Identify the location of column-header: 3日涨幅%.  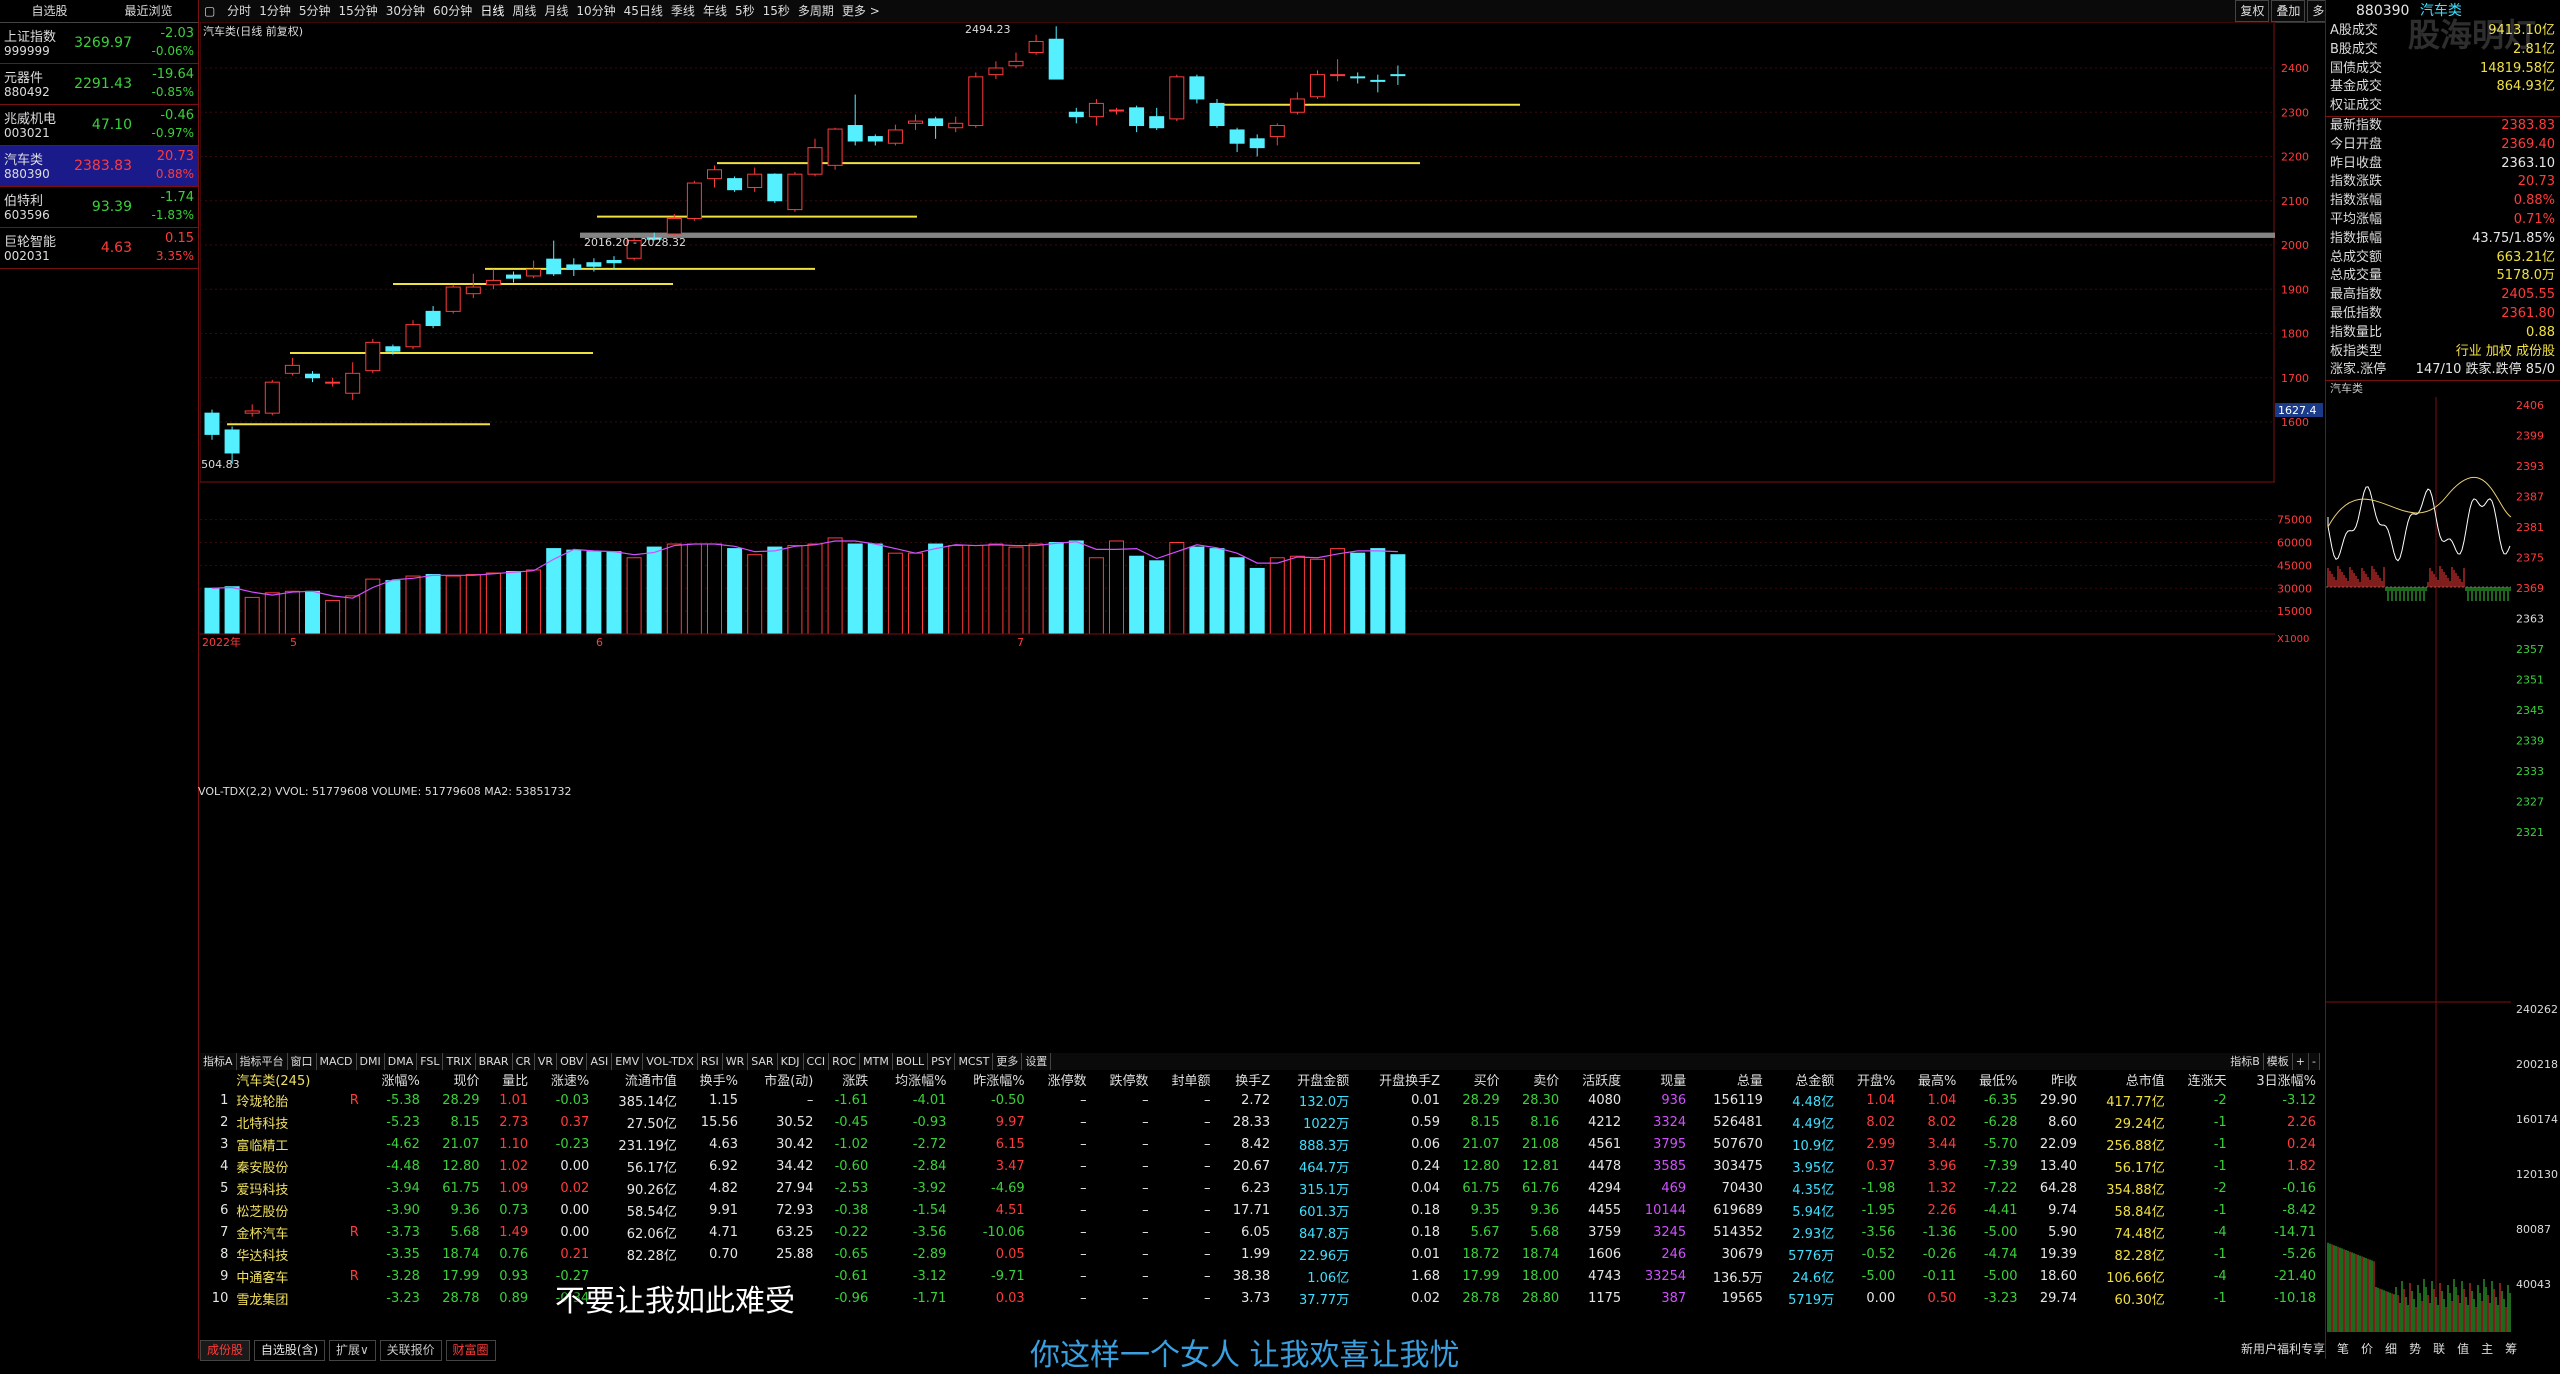
(2275, 1079).